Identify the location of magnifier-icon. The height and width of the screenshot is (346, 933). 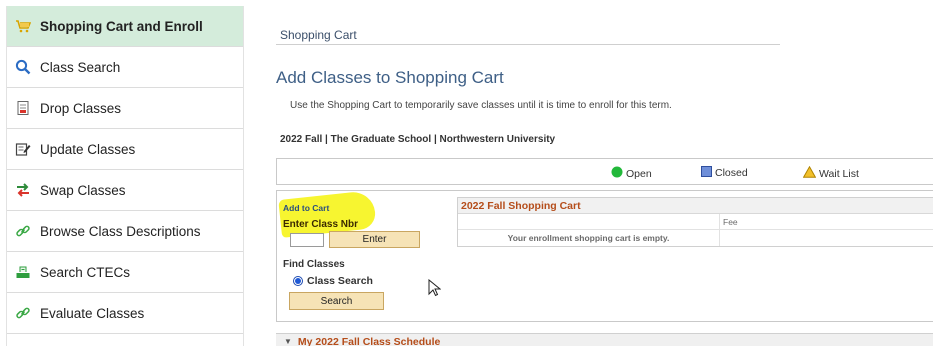
(23, 67).